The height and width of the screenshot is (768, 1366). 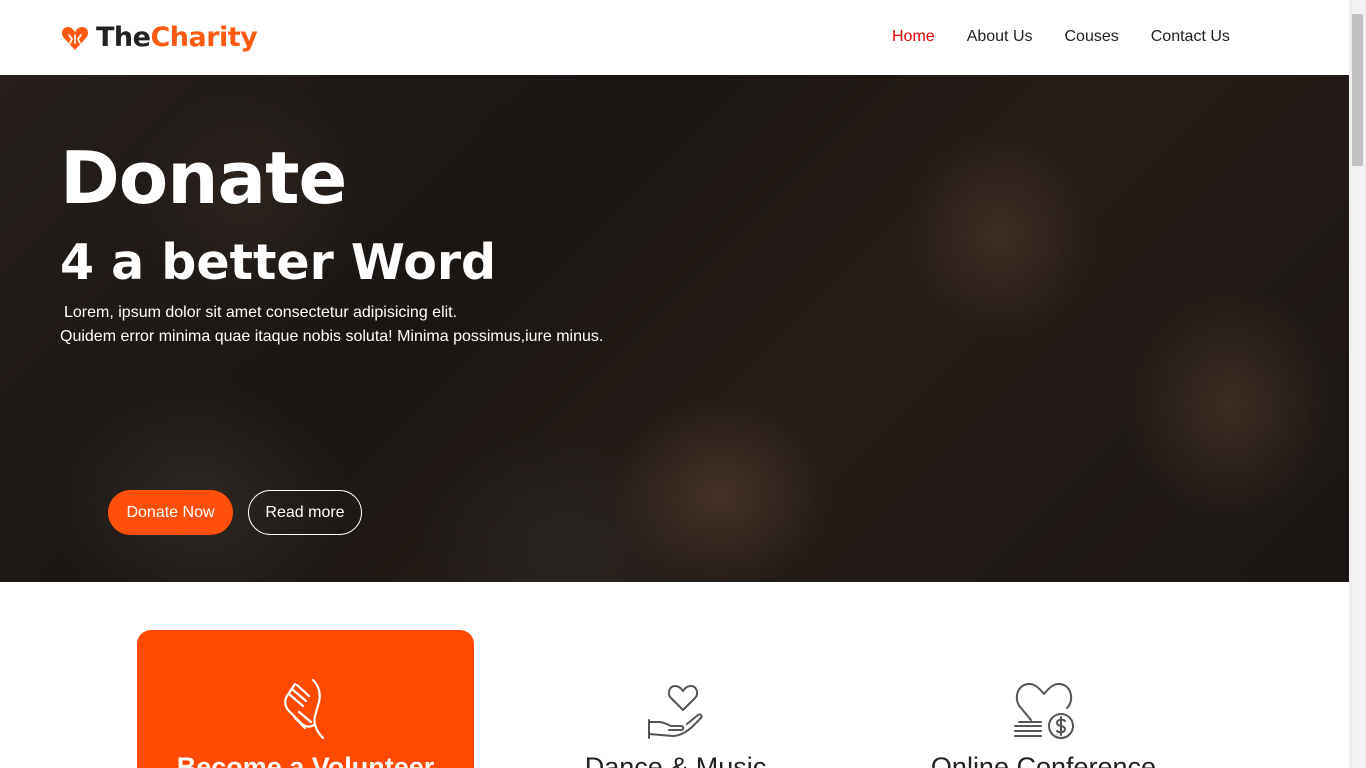 I want to click on nav-home: Home, so click(x=913, y=37).